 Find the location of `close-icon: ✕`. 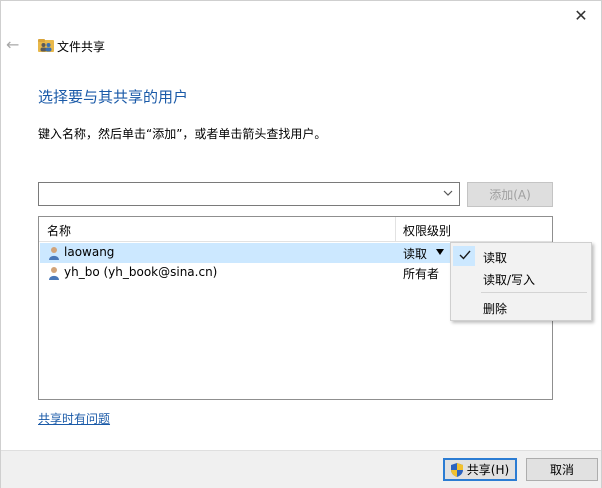

close-icon: ✕ is located at coordinates (581, 15).